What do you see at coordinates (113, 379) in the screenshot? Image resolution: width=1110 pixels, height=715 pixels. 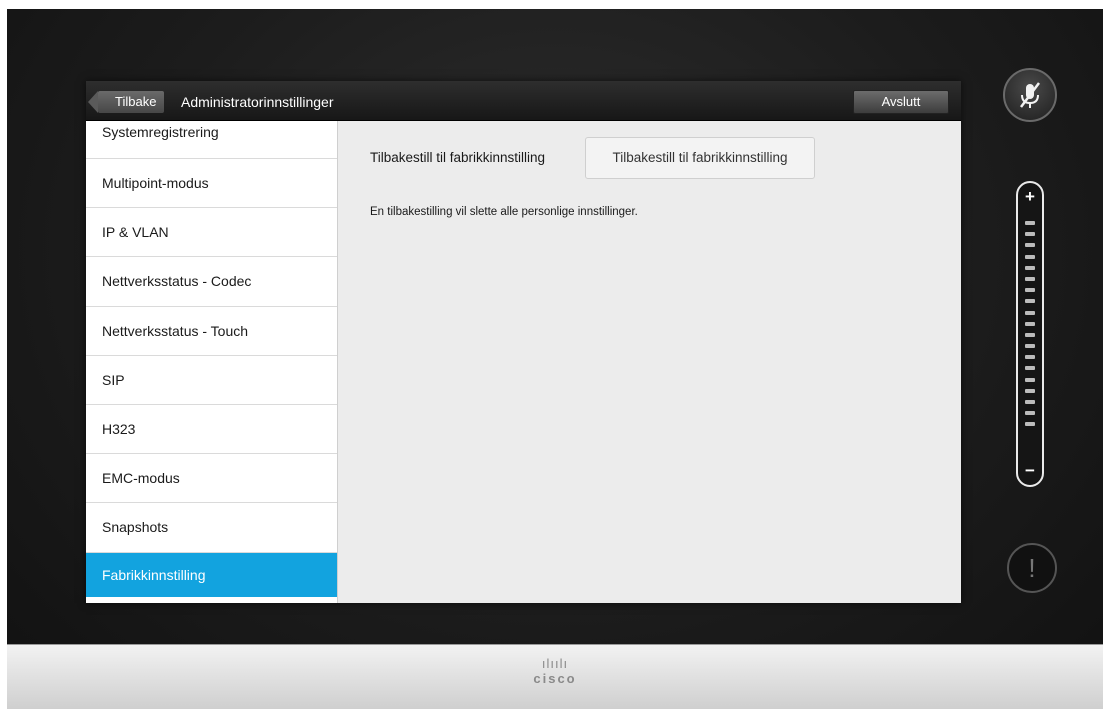 I see `sidebar-item-label: SIP` at bounding box center [113, 379].